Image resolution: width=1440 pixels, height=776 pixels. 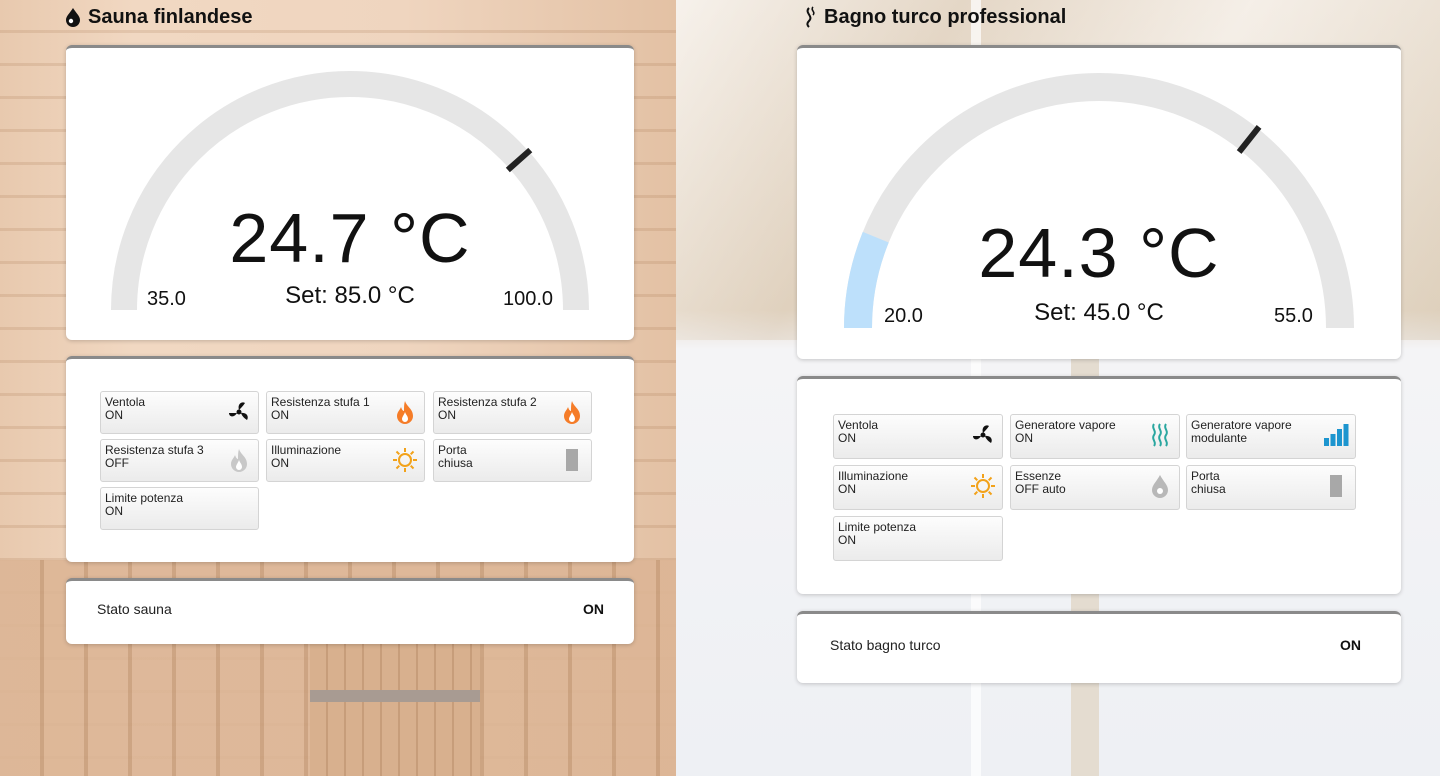 I want to click on background-bucket-band, so click(x=395, y=696).